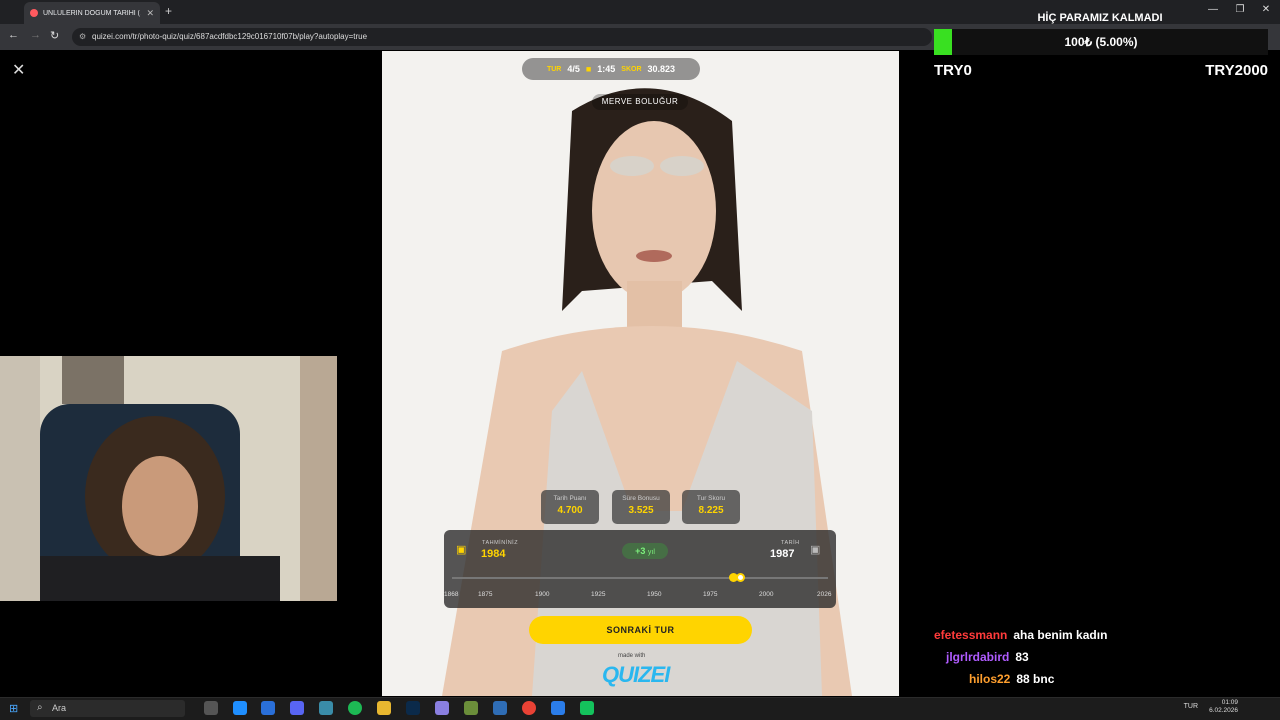  What do you see at coordinates (978, 657) in the screenshot?
I see `chat-username: jlgrlrdabird` at bounding box center [978, 657].